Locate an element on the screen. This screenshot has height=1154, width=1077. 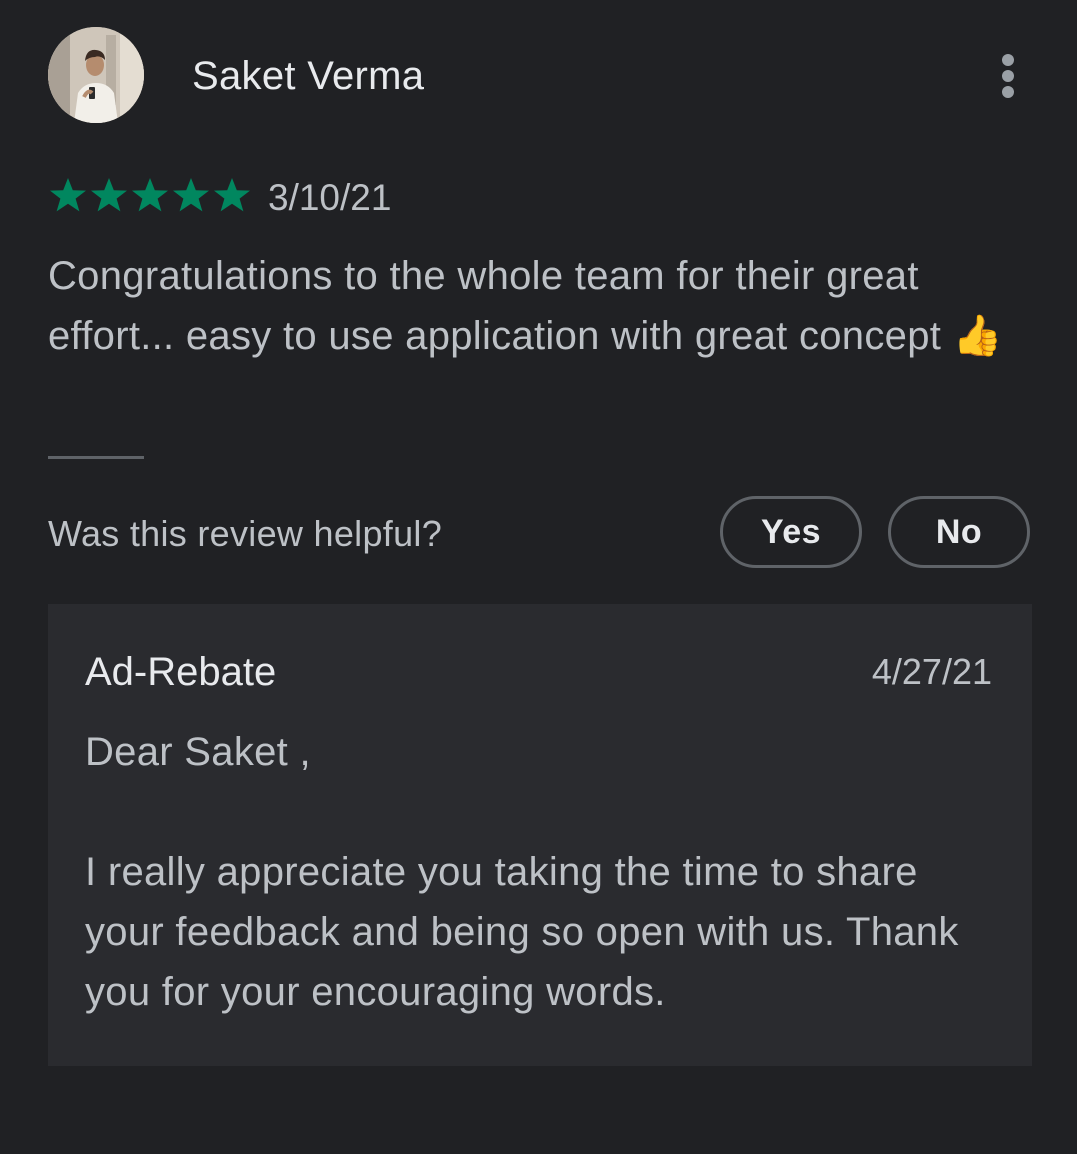
more-vert-icon is located at coordinates (1008, 76).